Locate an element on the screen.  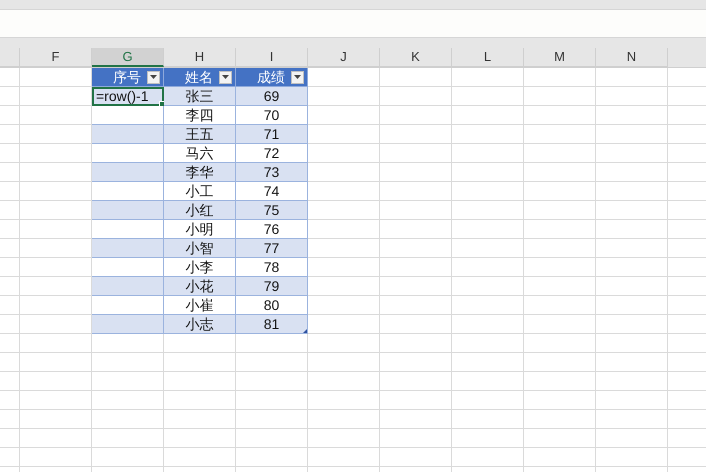
table-cell: 73 is located at coordinates (272, 172).